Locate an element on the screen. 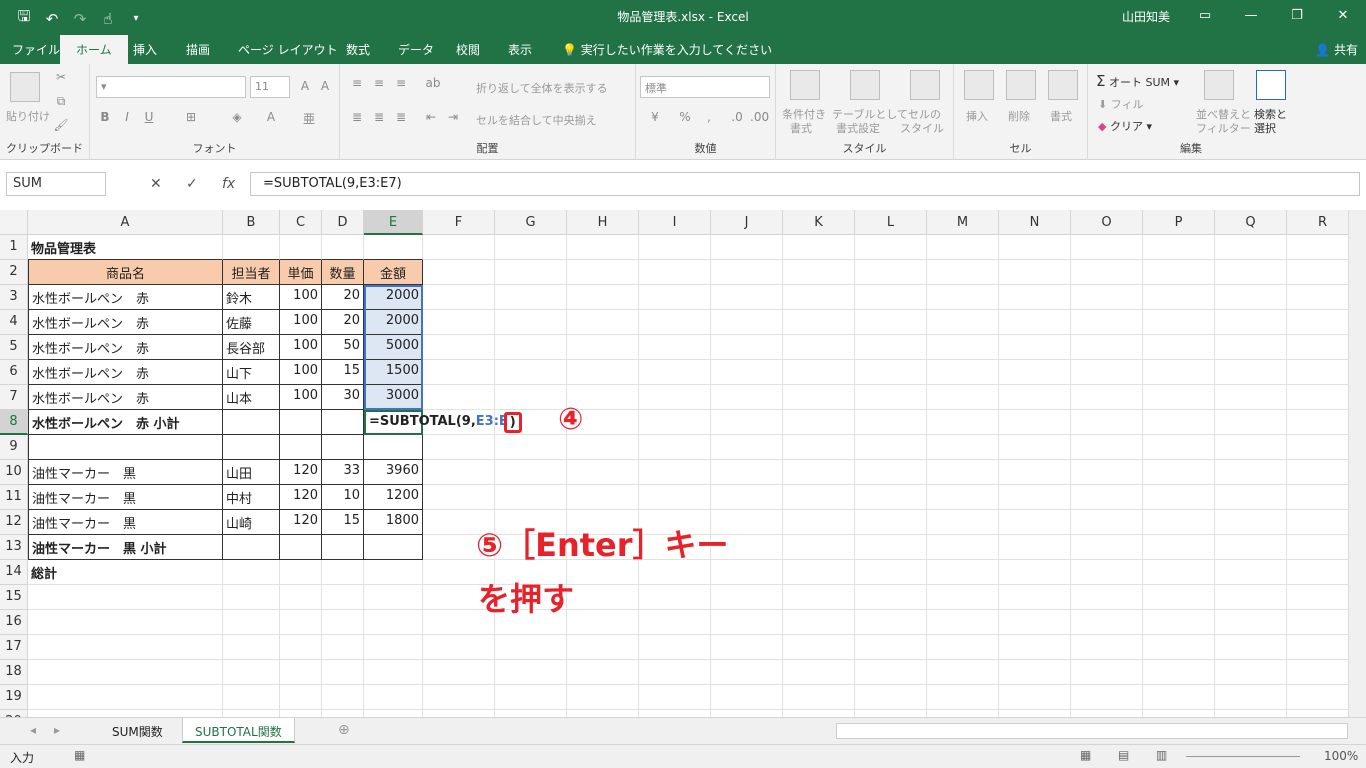  row-header-7: 7 is located at coordinates (14, 397).